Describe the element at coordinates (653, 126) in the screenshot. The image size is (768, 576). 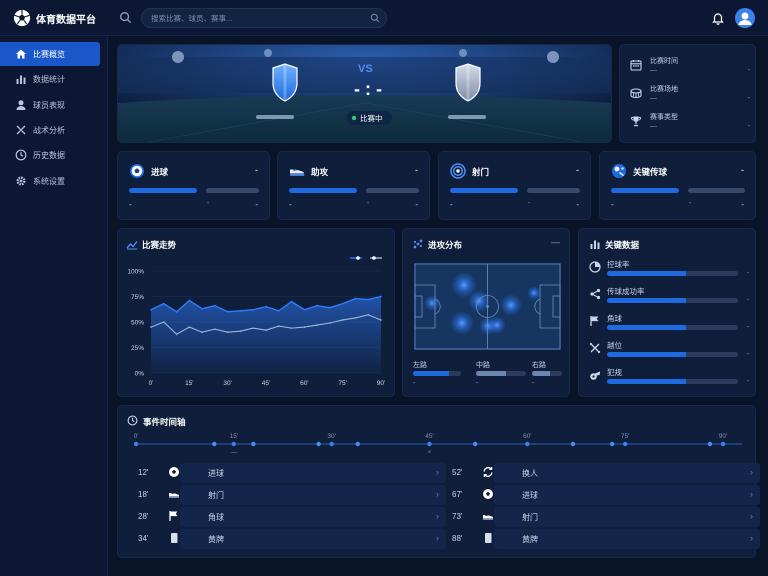
I see `match-type-value: —` at that location.